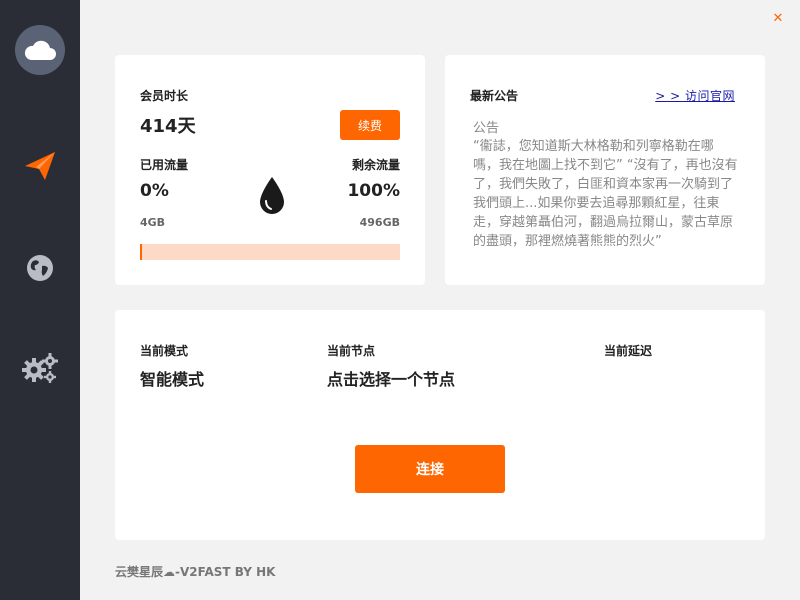 The height and width of the screenshot is (600, 800). Describe the element at coordinates (154, 191) in the screenshot. I see `used-percent: 0%` at that location.